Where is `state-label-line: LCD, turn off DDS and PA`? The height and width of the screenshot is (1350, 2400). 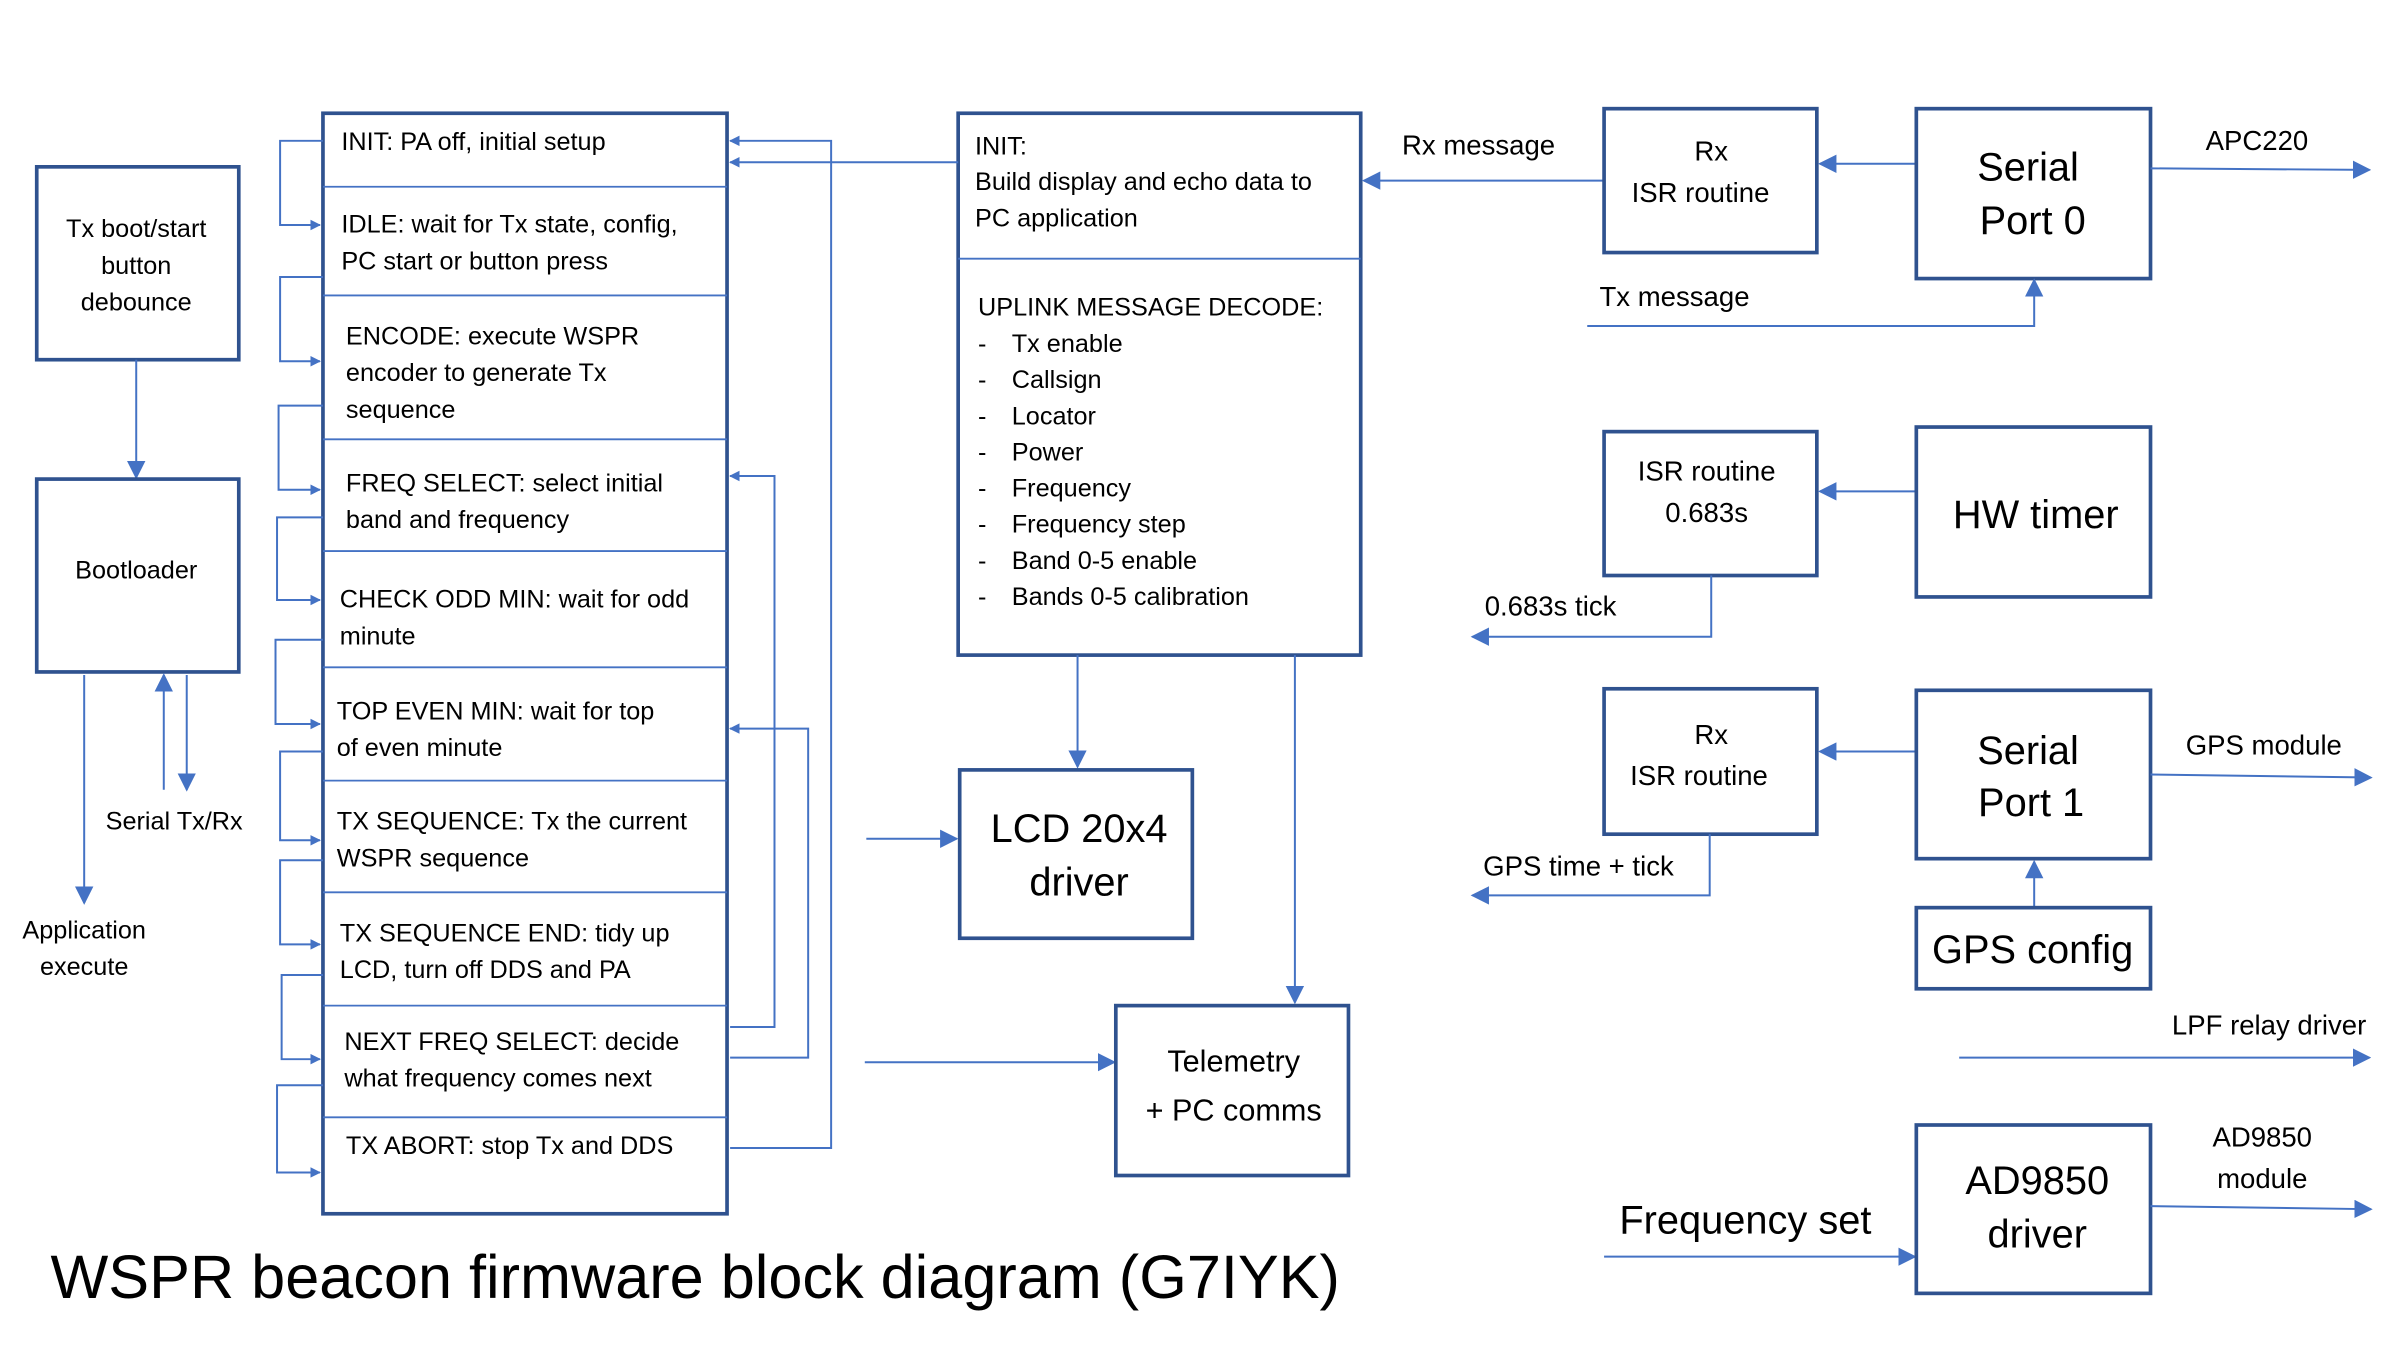 state-label-line: LCD, turn off DDS and PA is located at coordinates (485, 970).